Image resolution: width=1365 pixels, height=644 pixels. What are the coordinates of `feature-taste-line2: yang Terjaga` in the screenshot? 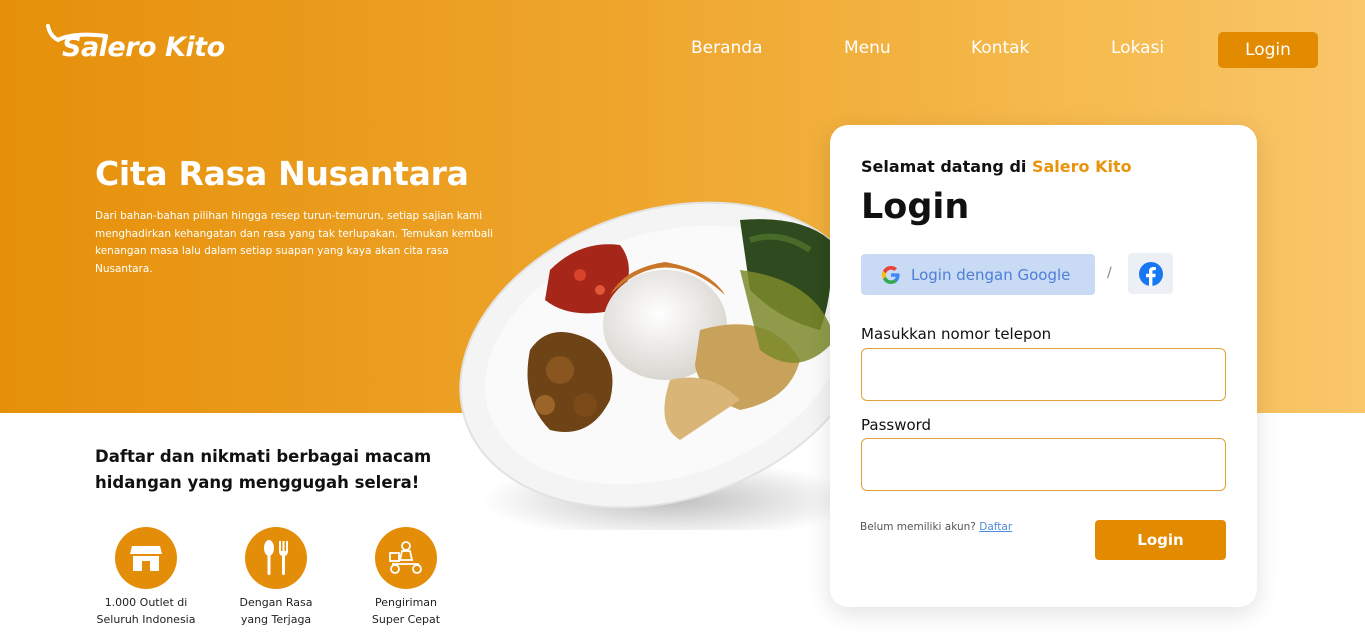 It's located at (276, 619).